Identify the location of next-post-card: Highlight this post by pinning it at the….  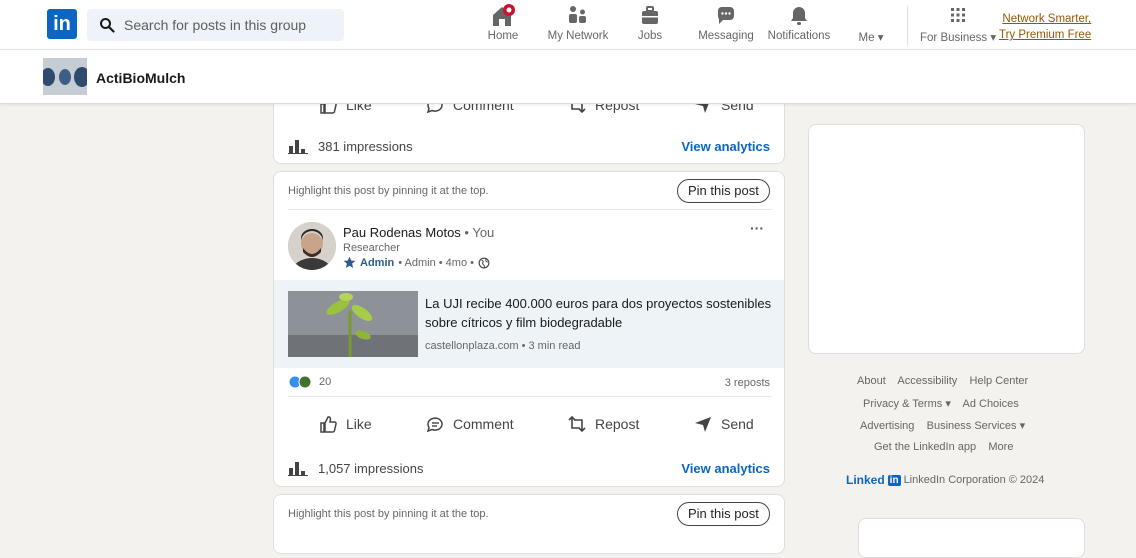
(529, 524).